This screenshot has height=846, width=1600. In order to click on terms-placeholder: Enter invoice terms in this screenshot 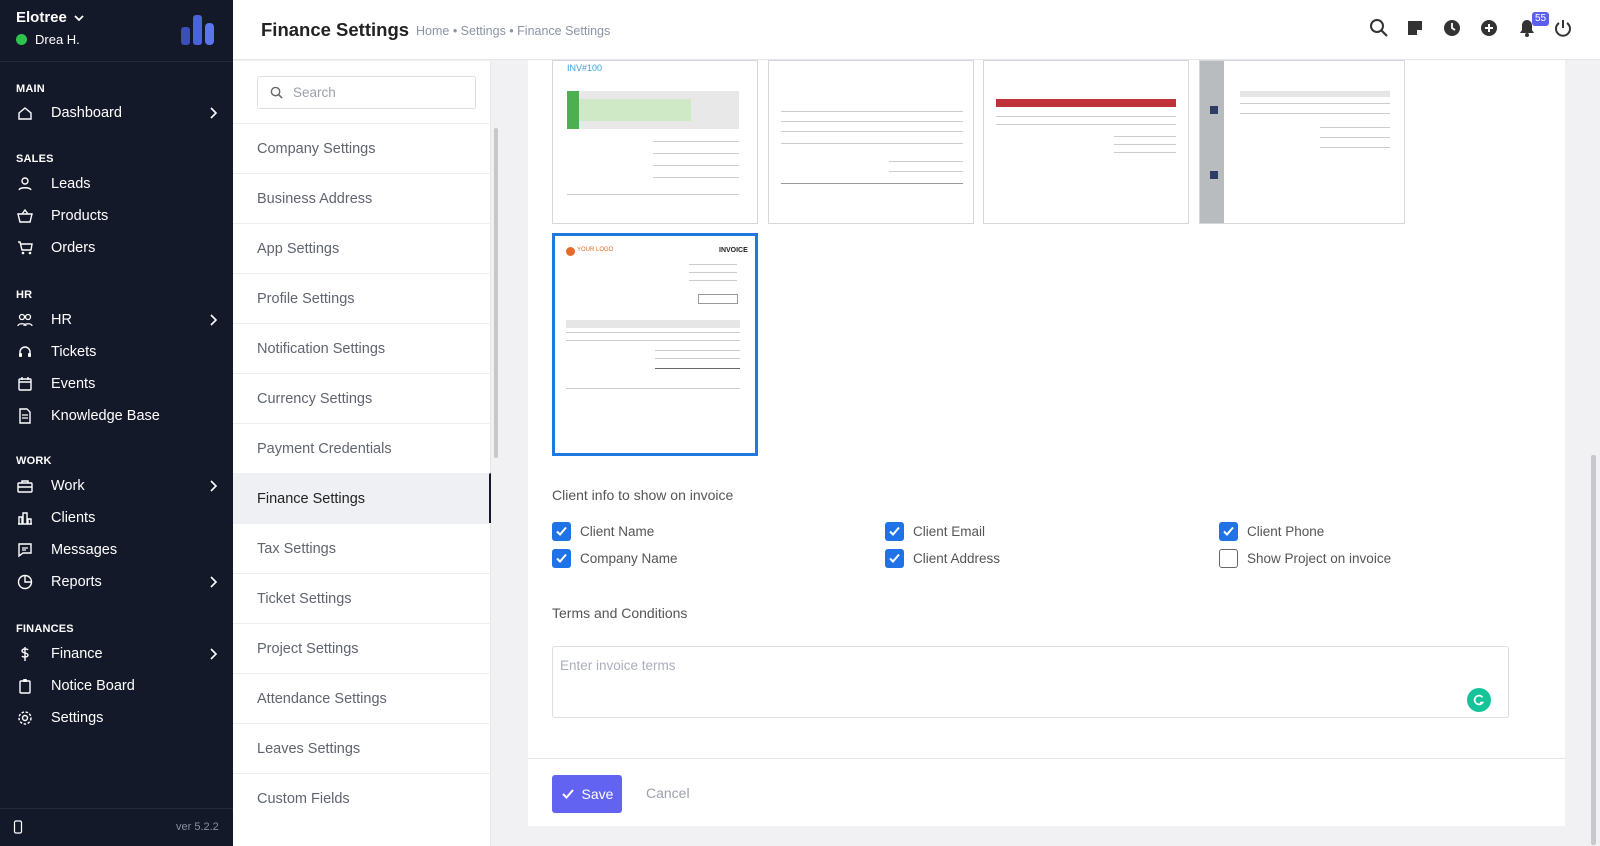, I will do `click(618, 665)`.